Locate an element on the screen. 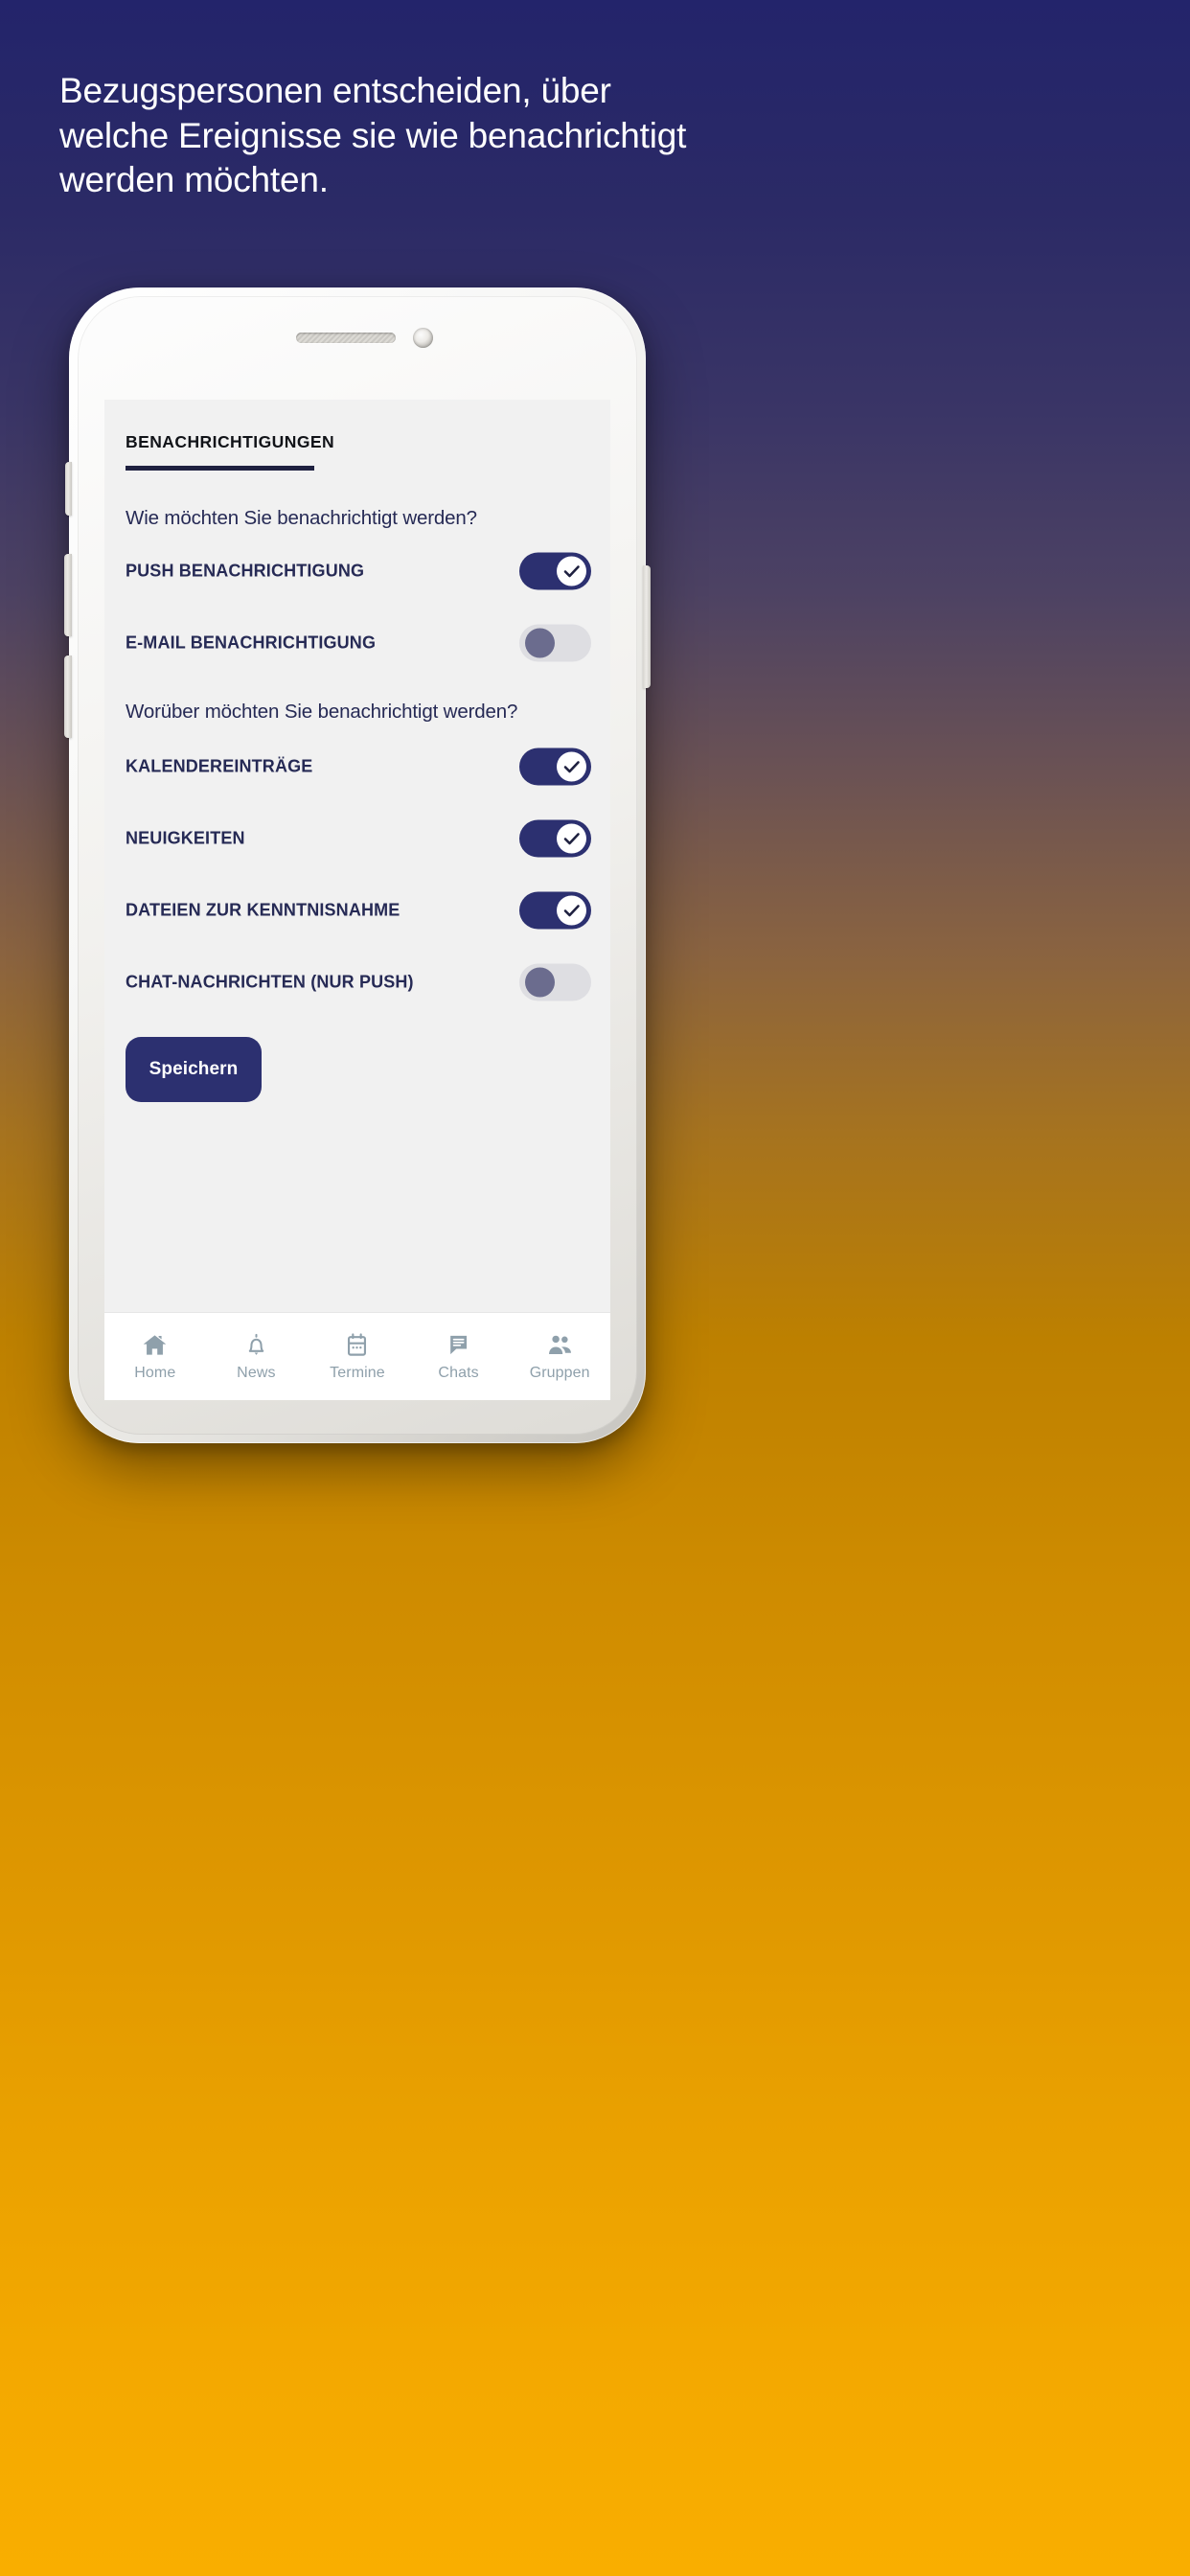 This screenshot has height=2576, width=1190. setting-label: DATEIEN ZUR KENNTNISNAHME is located at coordinates (263, 910).